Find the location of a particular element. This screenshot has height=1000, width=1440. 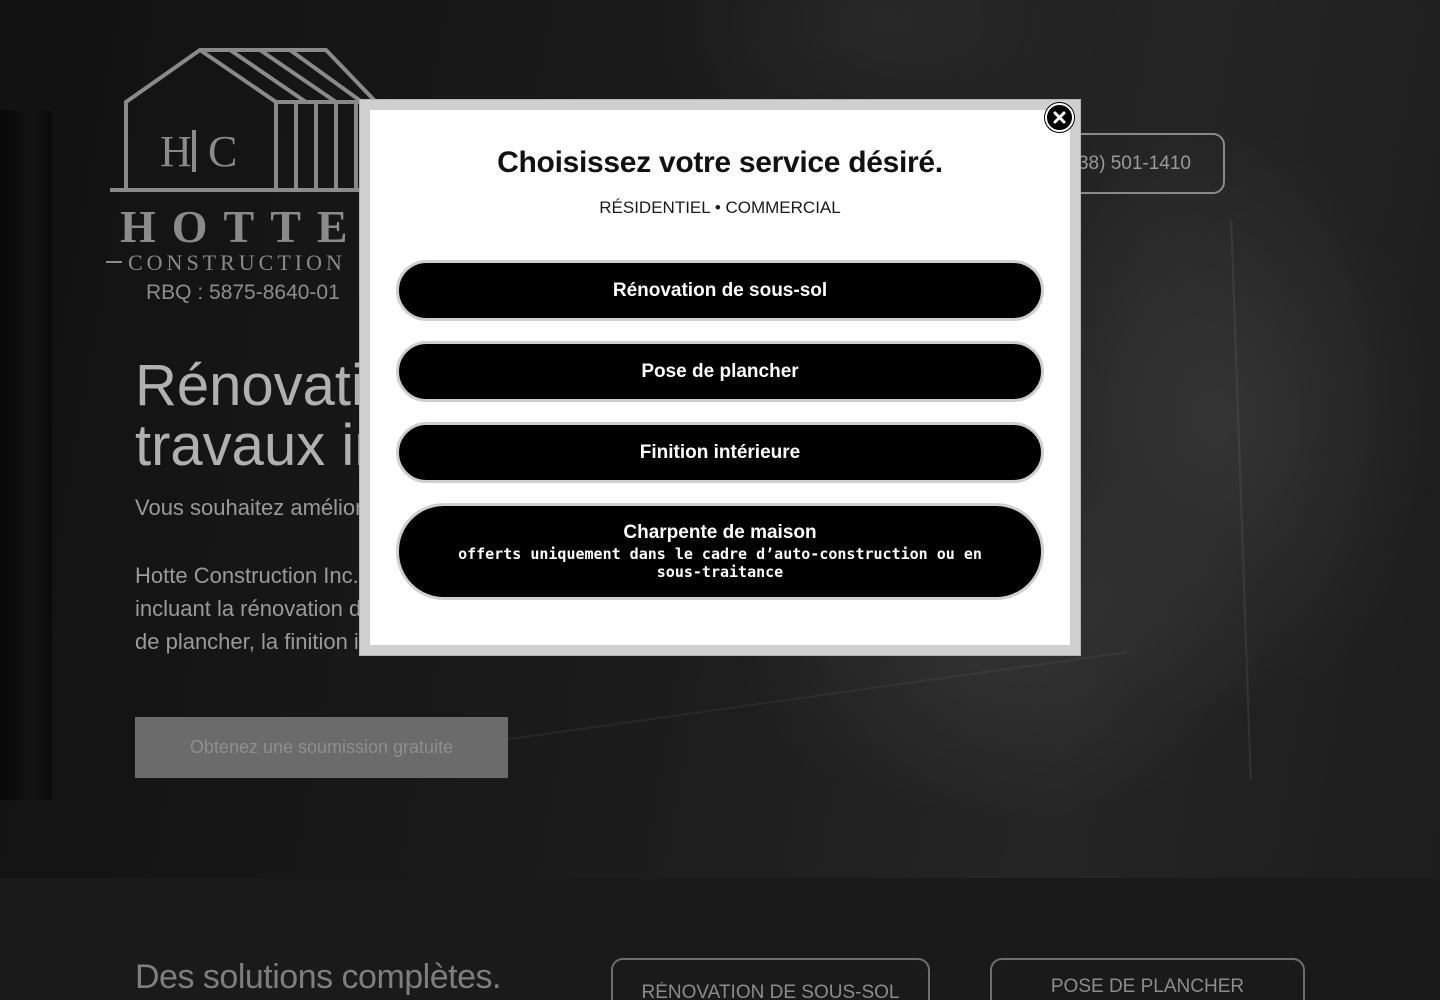

hotte-construction-logo: H C HOTTE CONSTRUCTION is located at coordinates (245, 159).